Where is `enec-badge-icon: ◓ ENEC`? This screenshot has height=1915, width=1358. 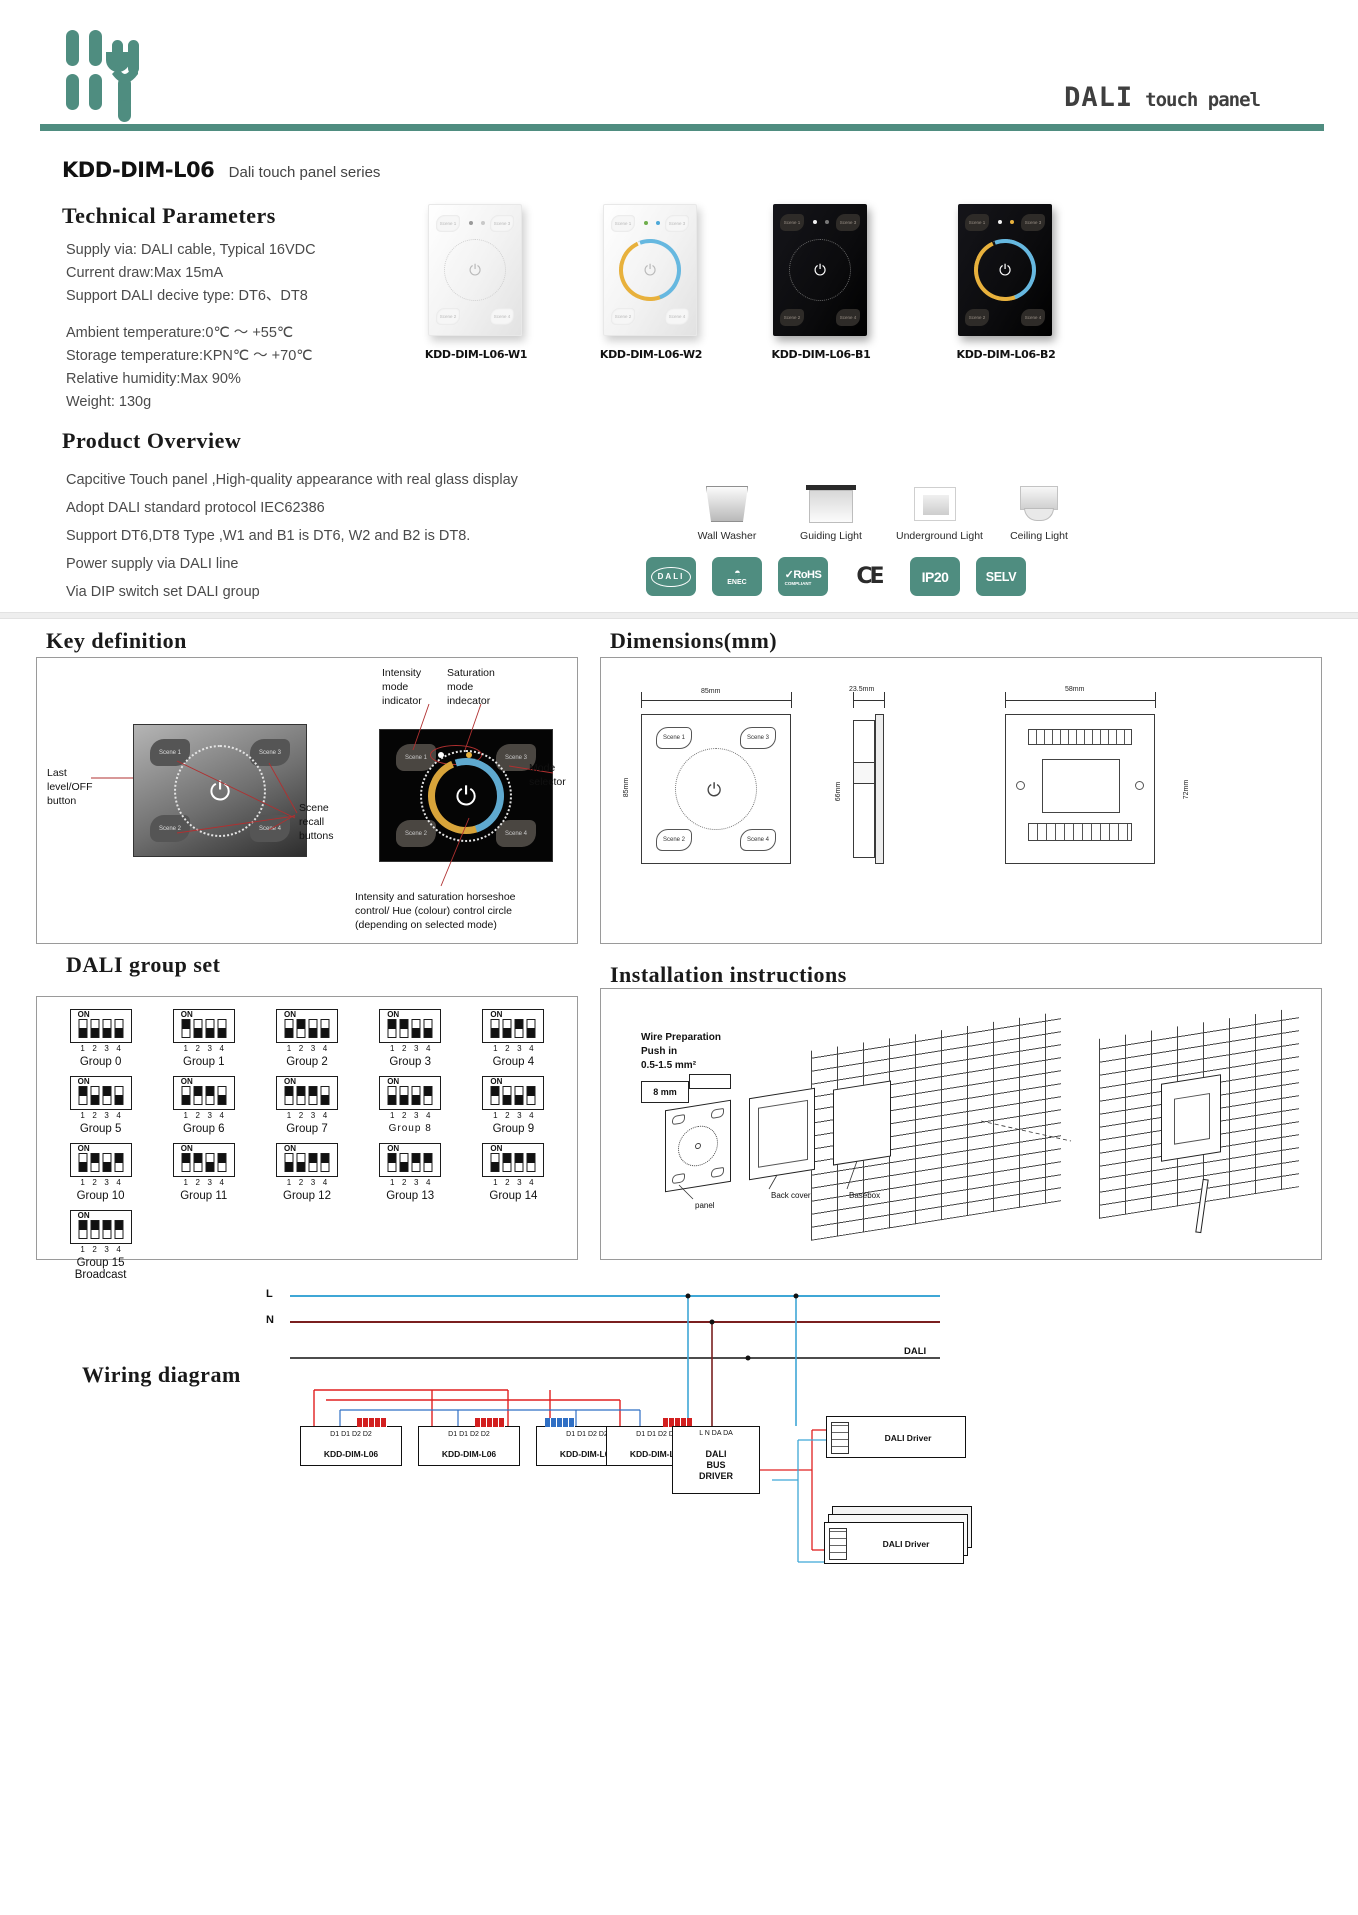
enec-badge-icon: ◓ ENEC is located at coordinates (737, 576).